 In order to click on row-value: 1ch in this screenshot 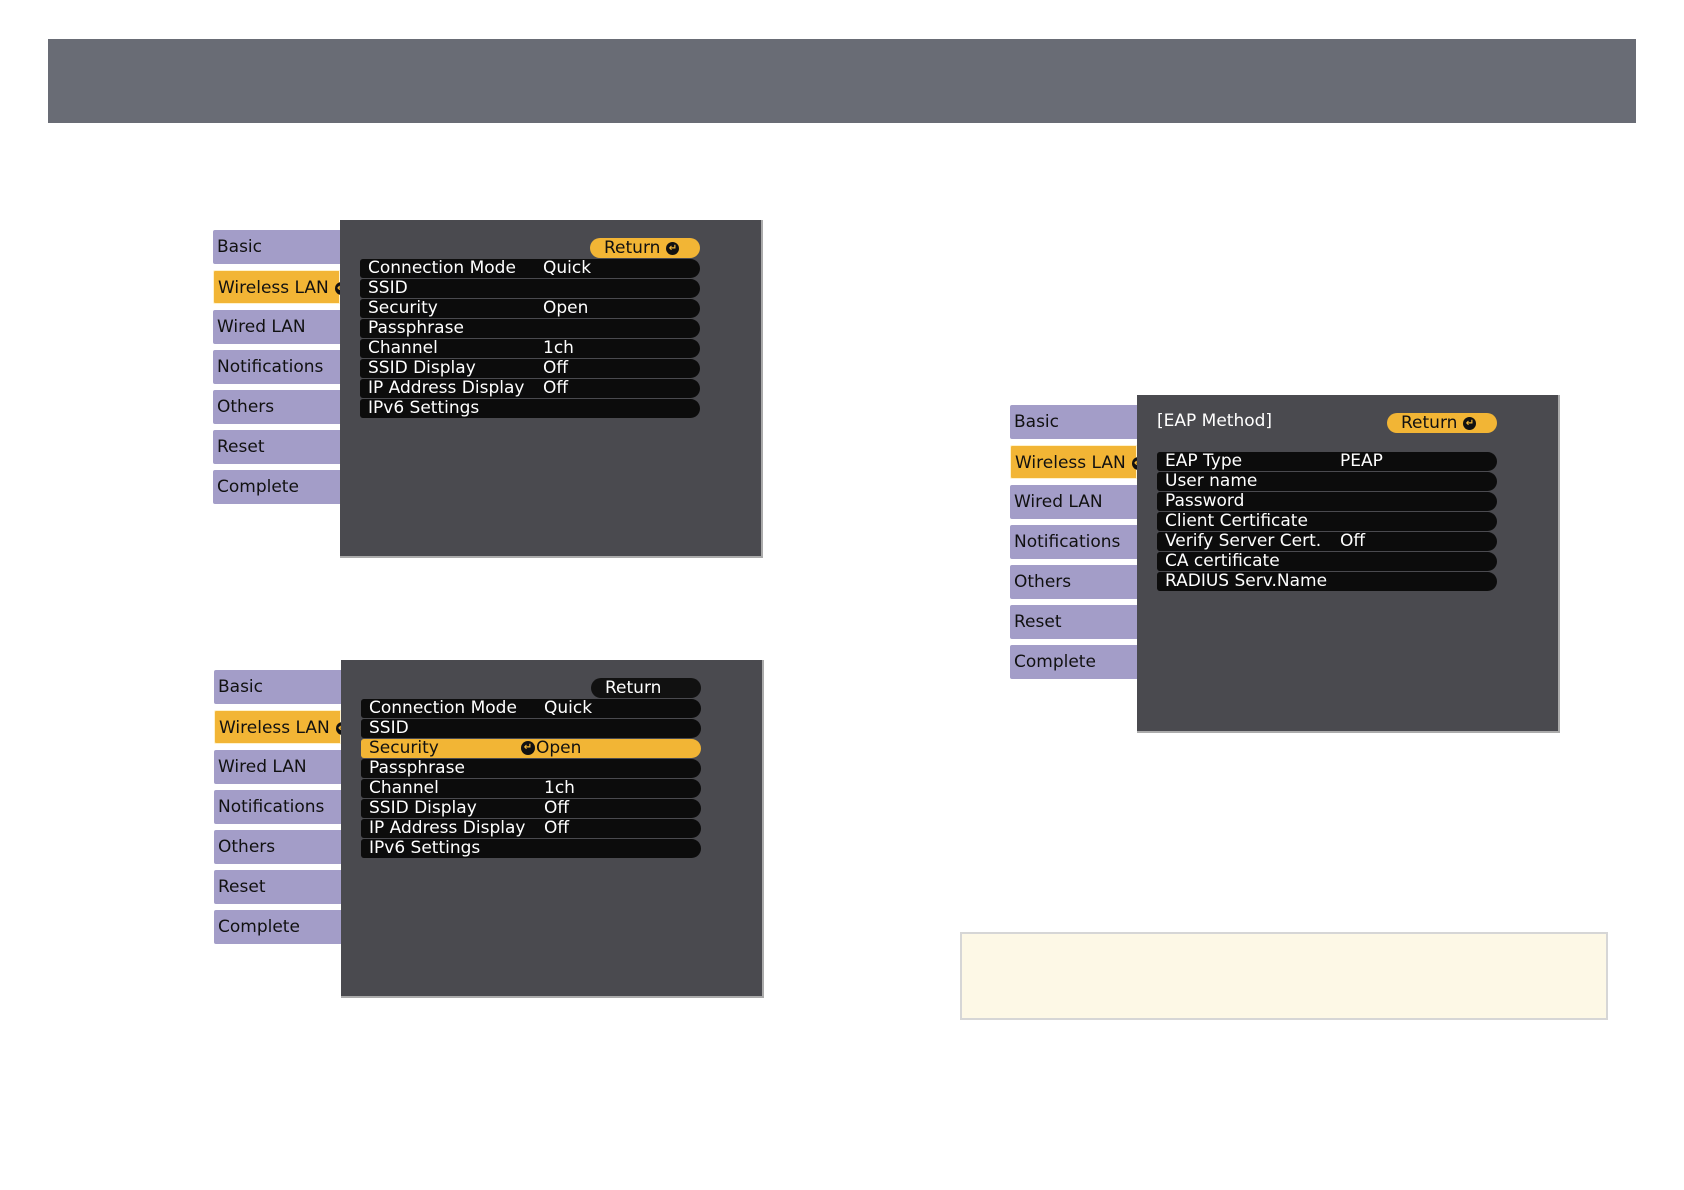, I will do `click(558, 348)`.